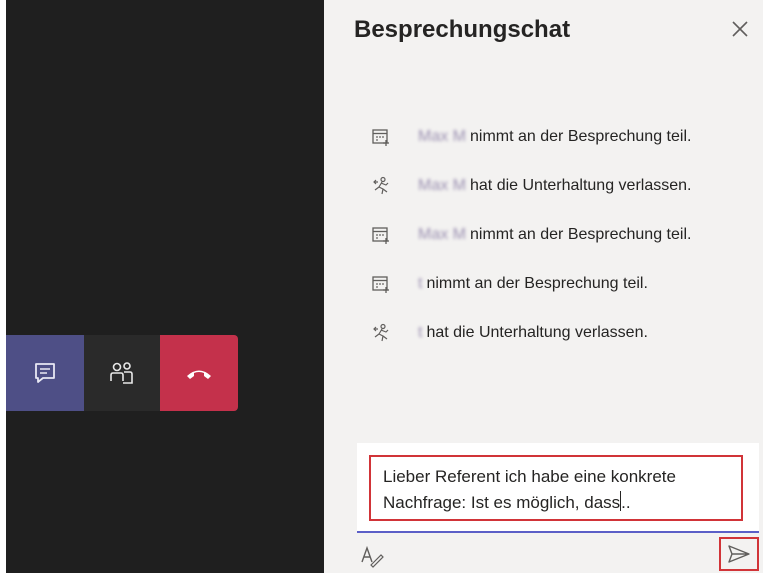 The height and width of the screenshot is (573, 763). I want to click on hang-up-icon, so click(199, 374).